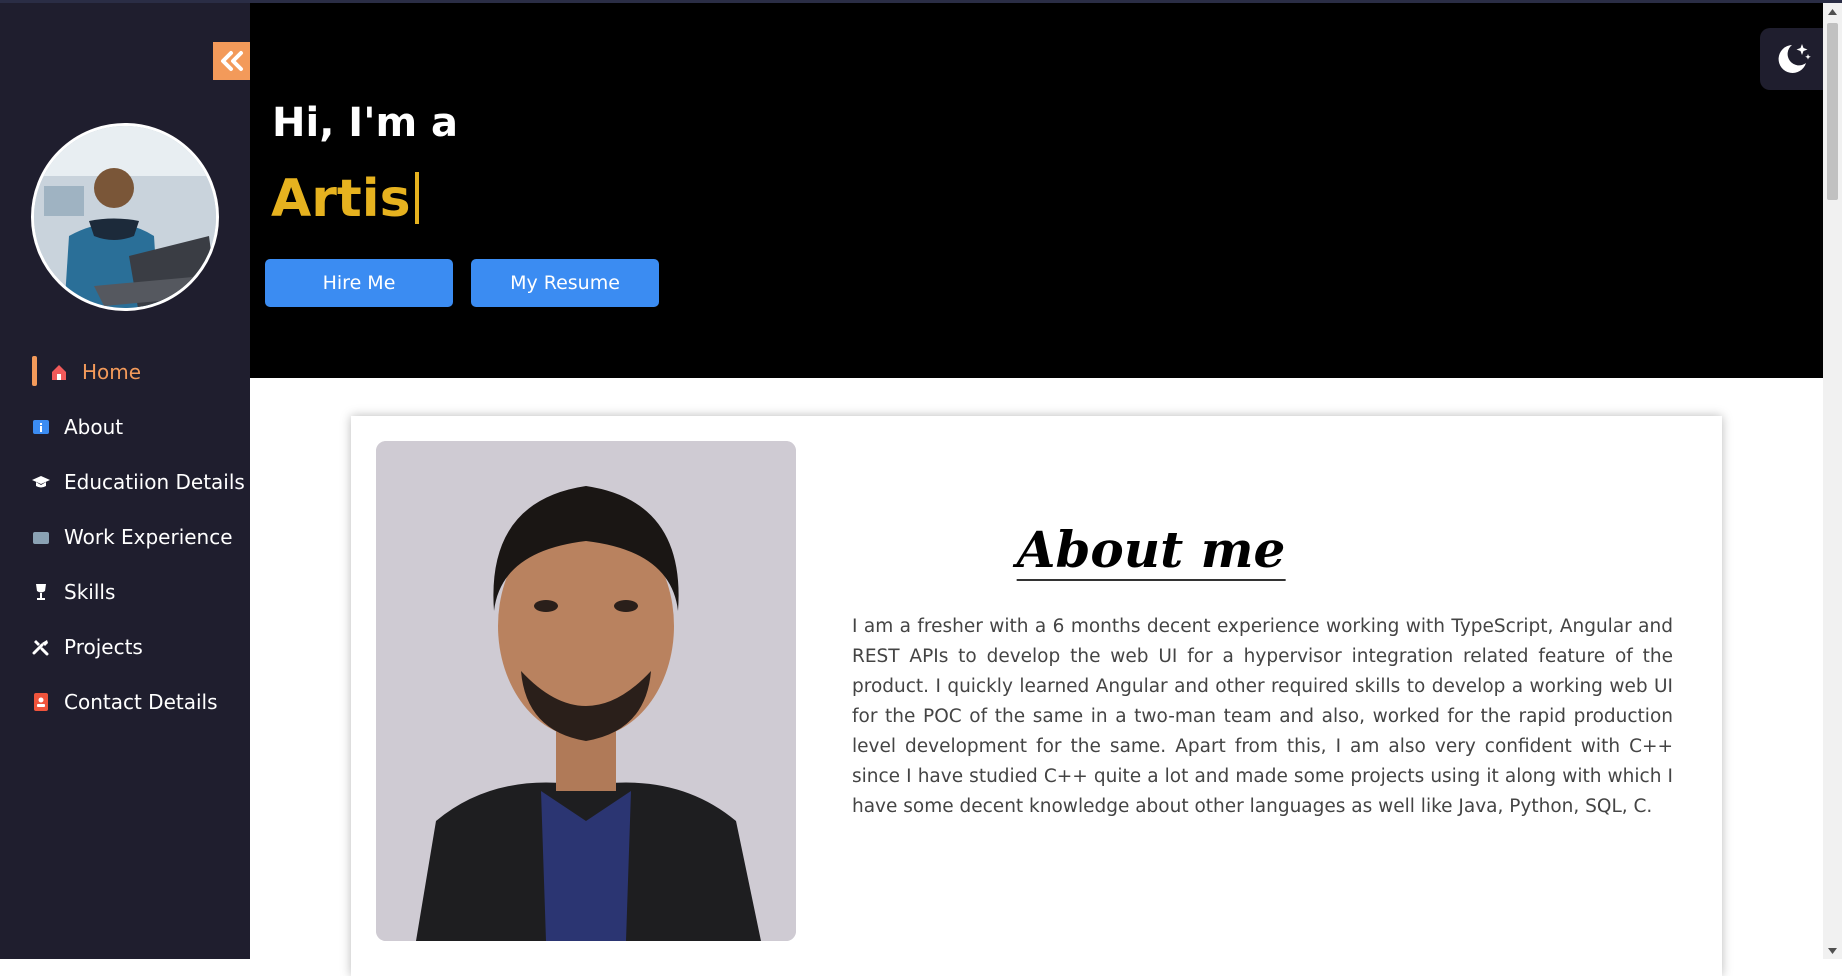 This screenshot has width=1842, height=976. Describe the element at coordinates (125, 426) in the screenshot. I see `sidebar-item-about: About` at that location.